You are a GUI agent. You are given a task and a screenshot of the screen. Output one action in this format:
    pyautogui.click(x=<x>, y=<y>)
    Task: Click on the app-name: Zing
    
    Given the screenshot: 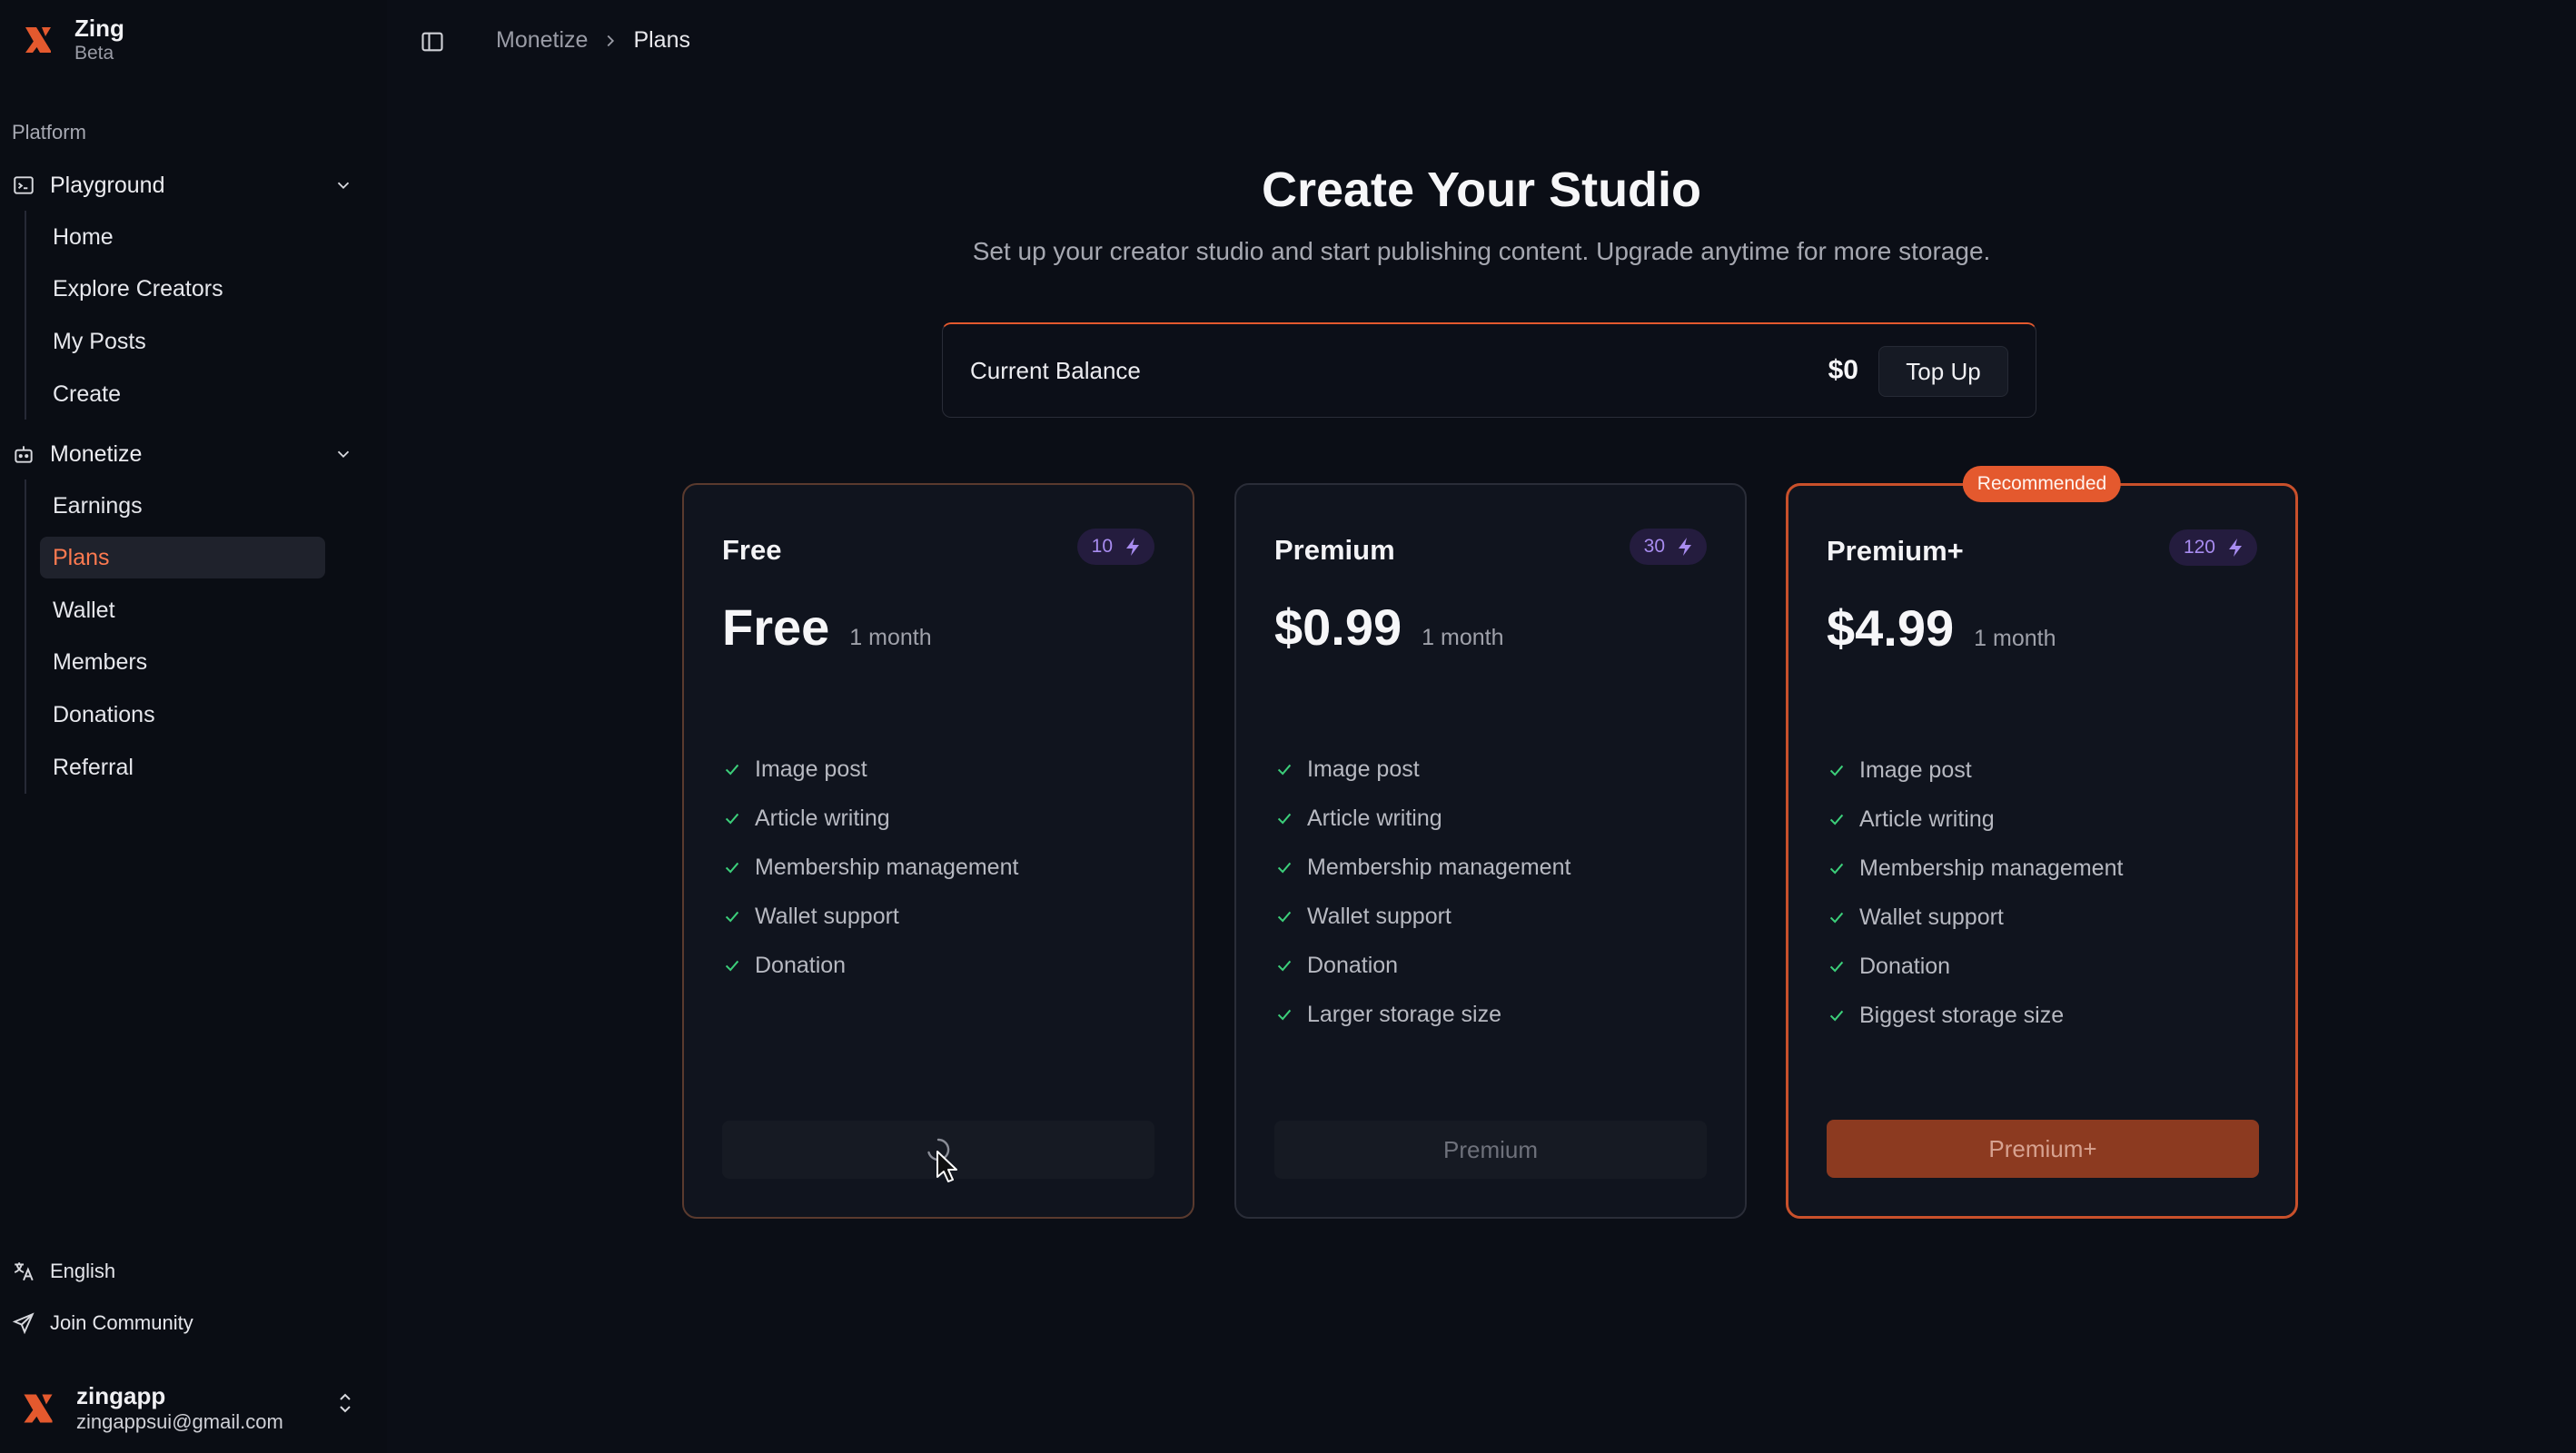 What is the action you would take?
    pyautogui.click(x=99, y=28)
    